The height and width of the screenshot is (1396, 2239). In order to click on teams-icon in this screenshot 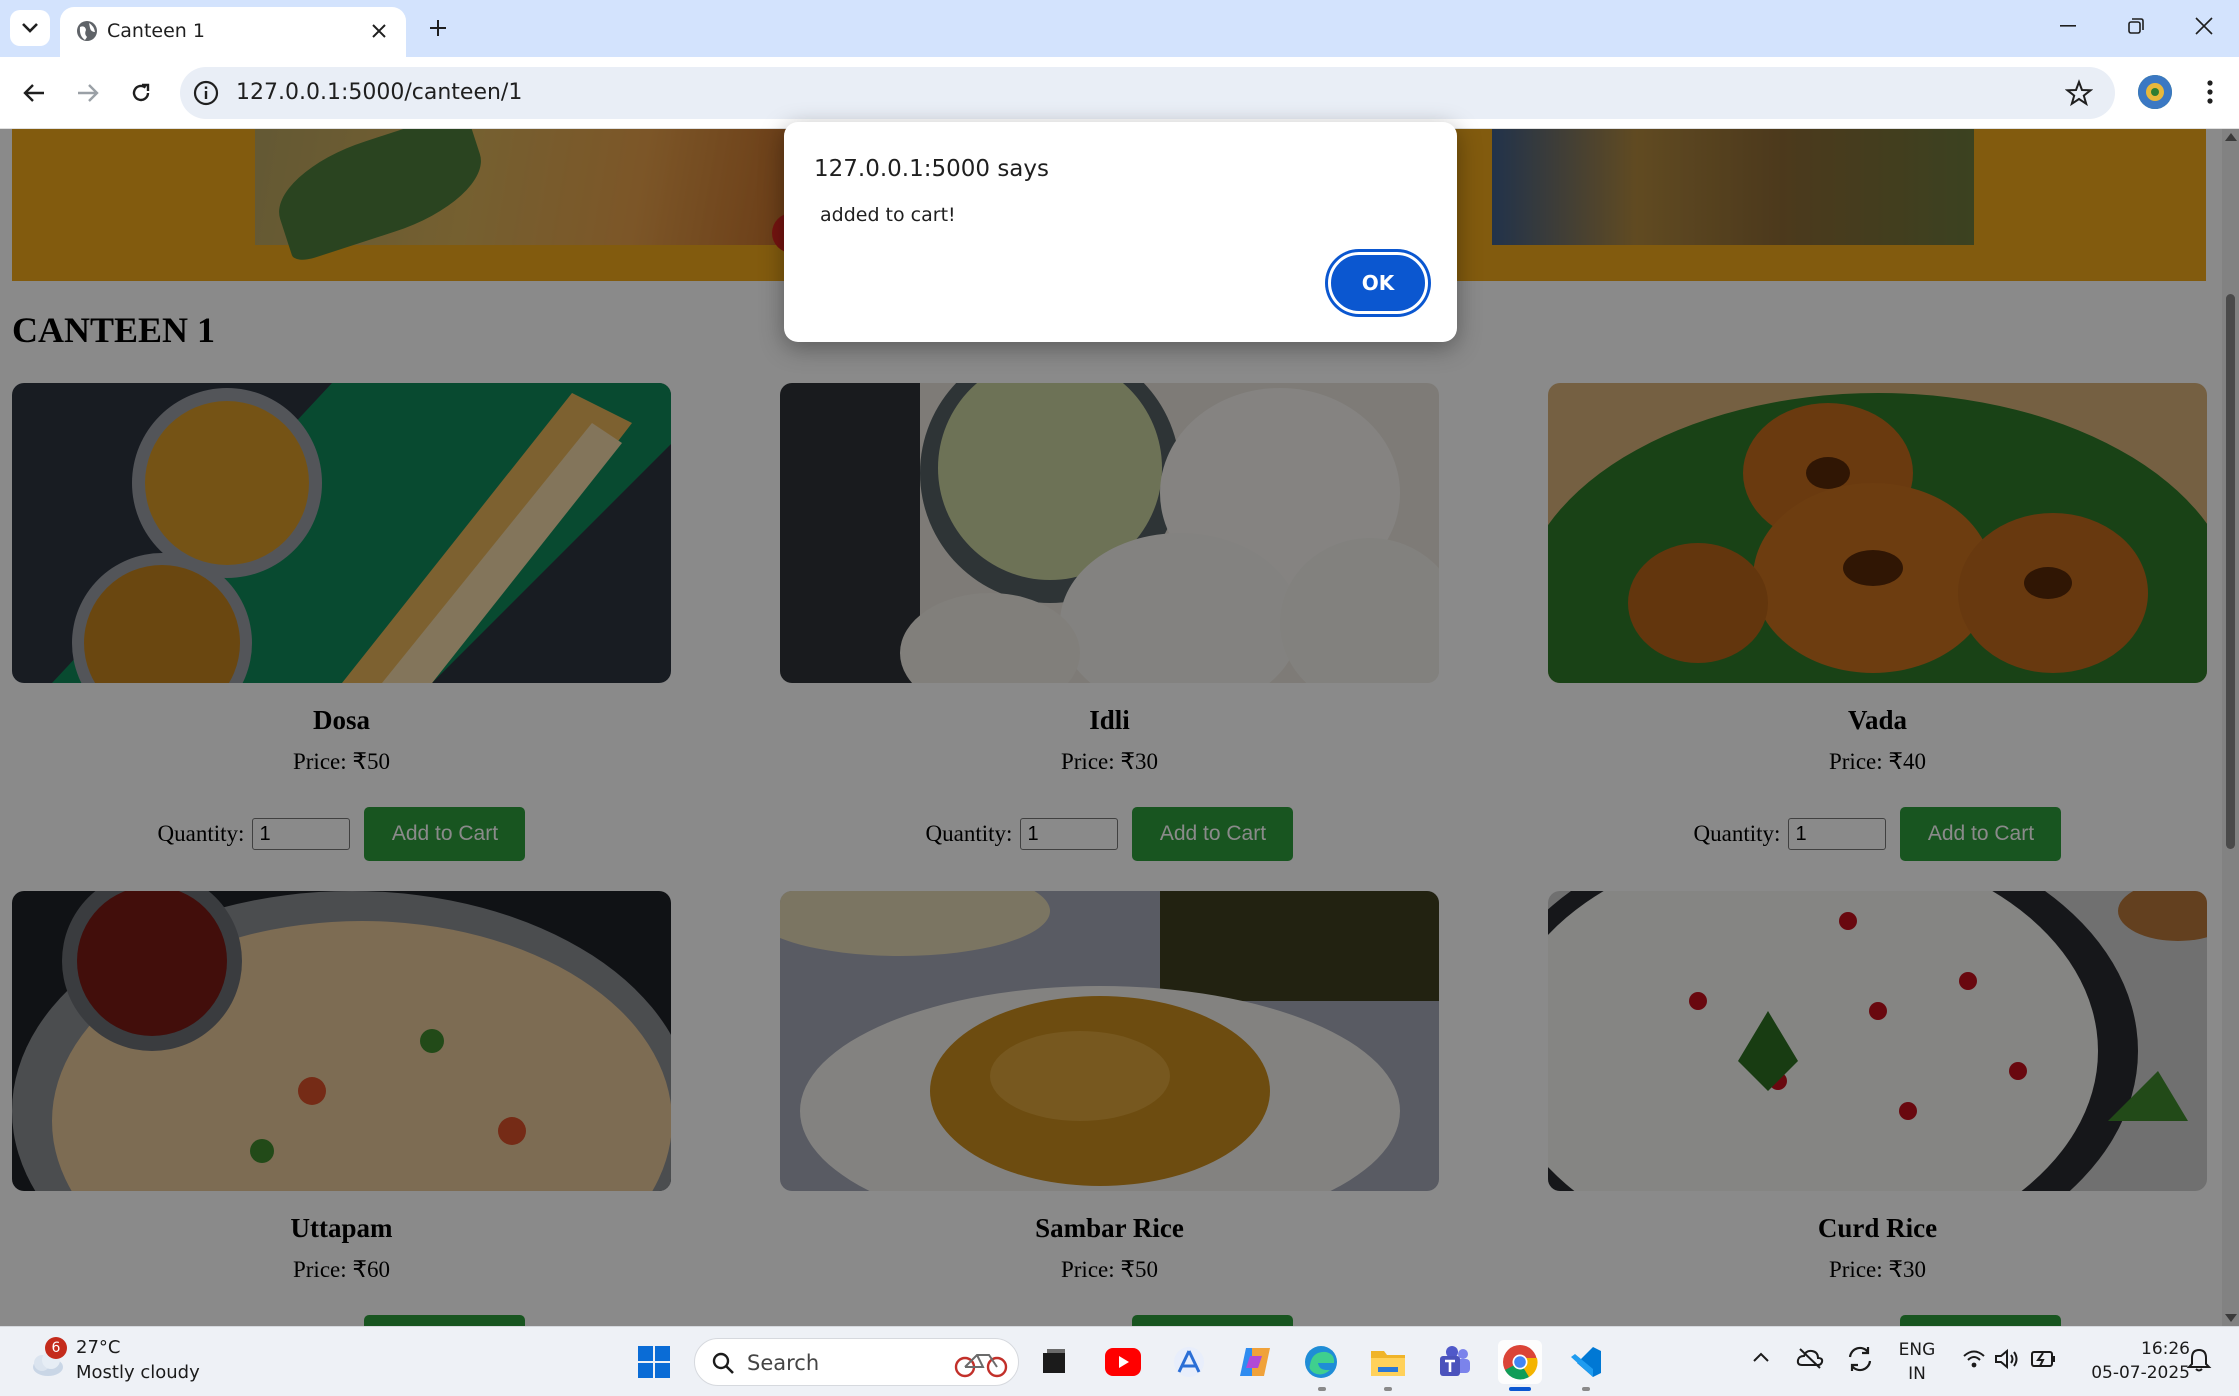, I will do `click(1455, 1361)`.